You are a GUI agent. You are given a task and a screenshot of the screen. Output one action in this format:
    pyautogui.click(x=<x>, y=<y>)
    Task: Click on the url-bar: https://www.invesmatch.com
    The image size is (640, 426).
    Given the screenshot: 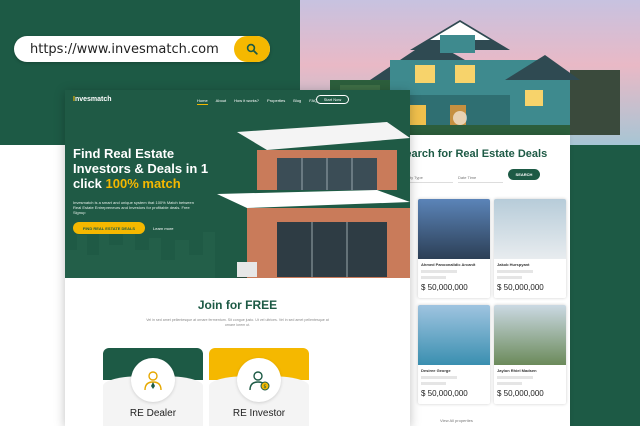 What is the action you would take?
    pyautogui.click(x=142, y=49)
    